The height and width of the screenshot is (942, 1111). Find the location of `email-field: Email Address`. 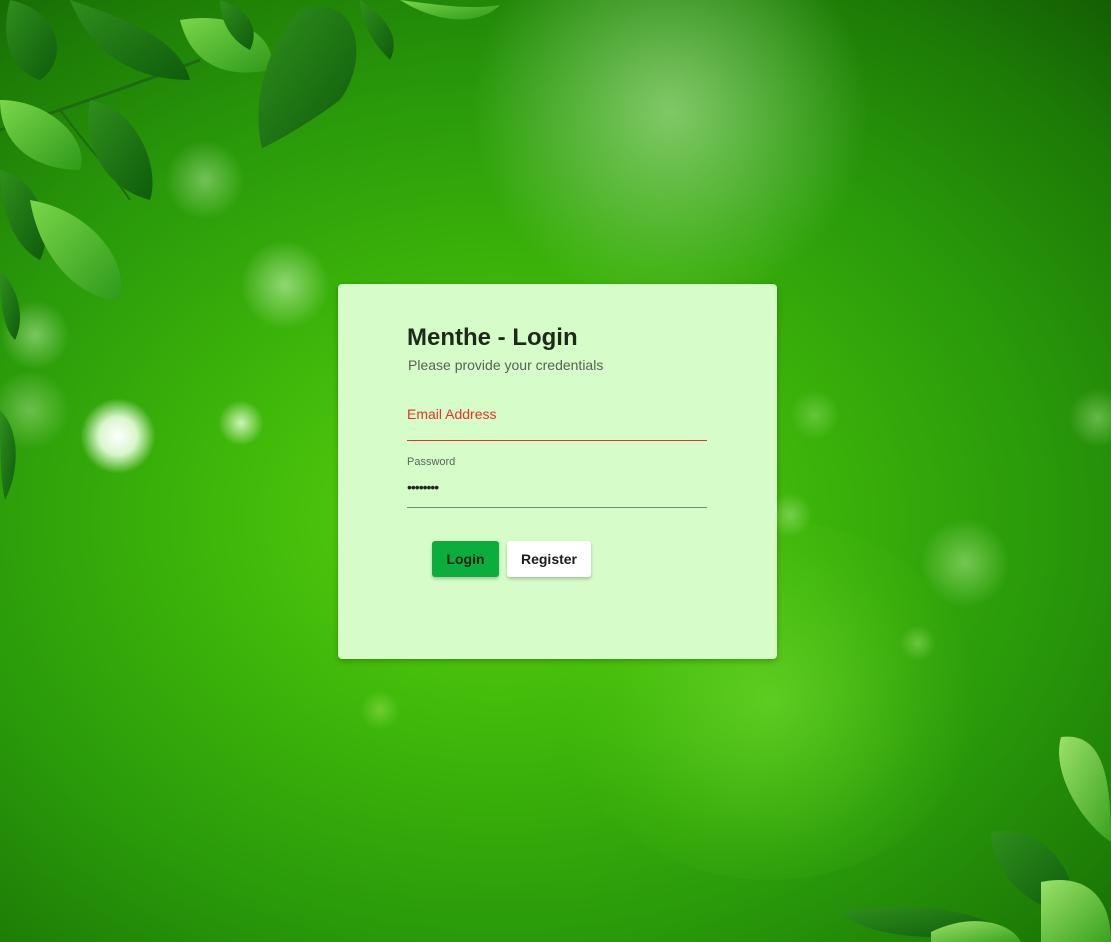

email-field: Email Address is located at coordinates (557, 422).